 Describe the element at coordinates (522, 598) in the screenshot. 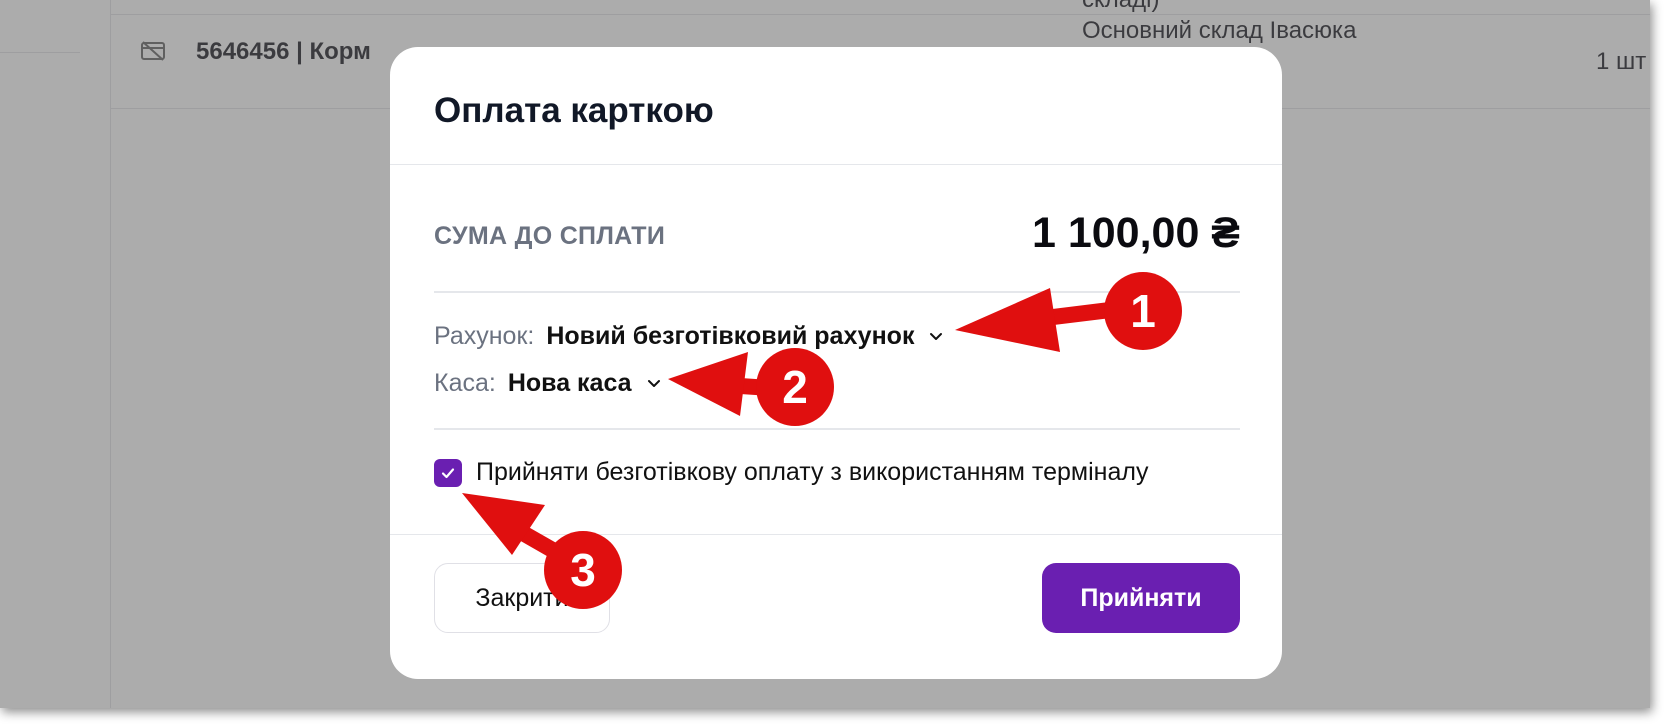

I see `close-button: Закрити` at that location.